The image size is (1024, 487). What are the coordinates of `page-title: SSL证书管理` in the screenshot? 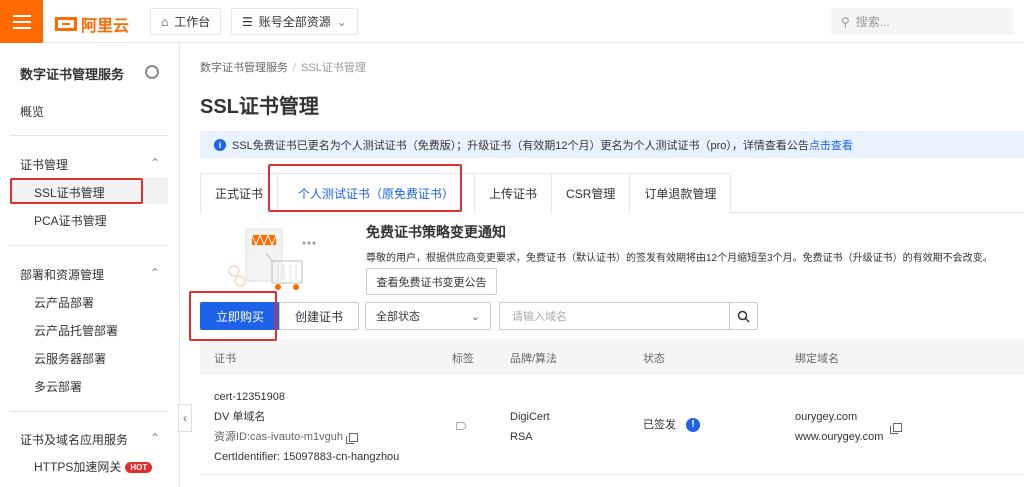 It's located at (259, 107).